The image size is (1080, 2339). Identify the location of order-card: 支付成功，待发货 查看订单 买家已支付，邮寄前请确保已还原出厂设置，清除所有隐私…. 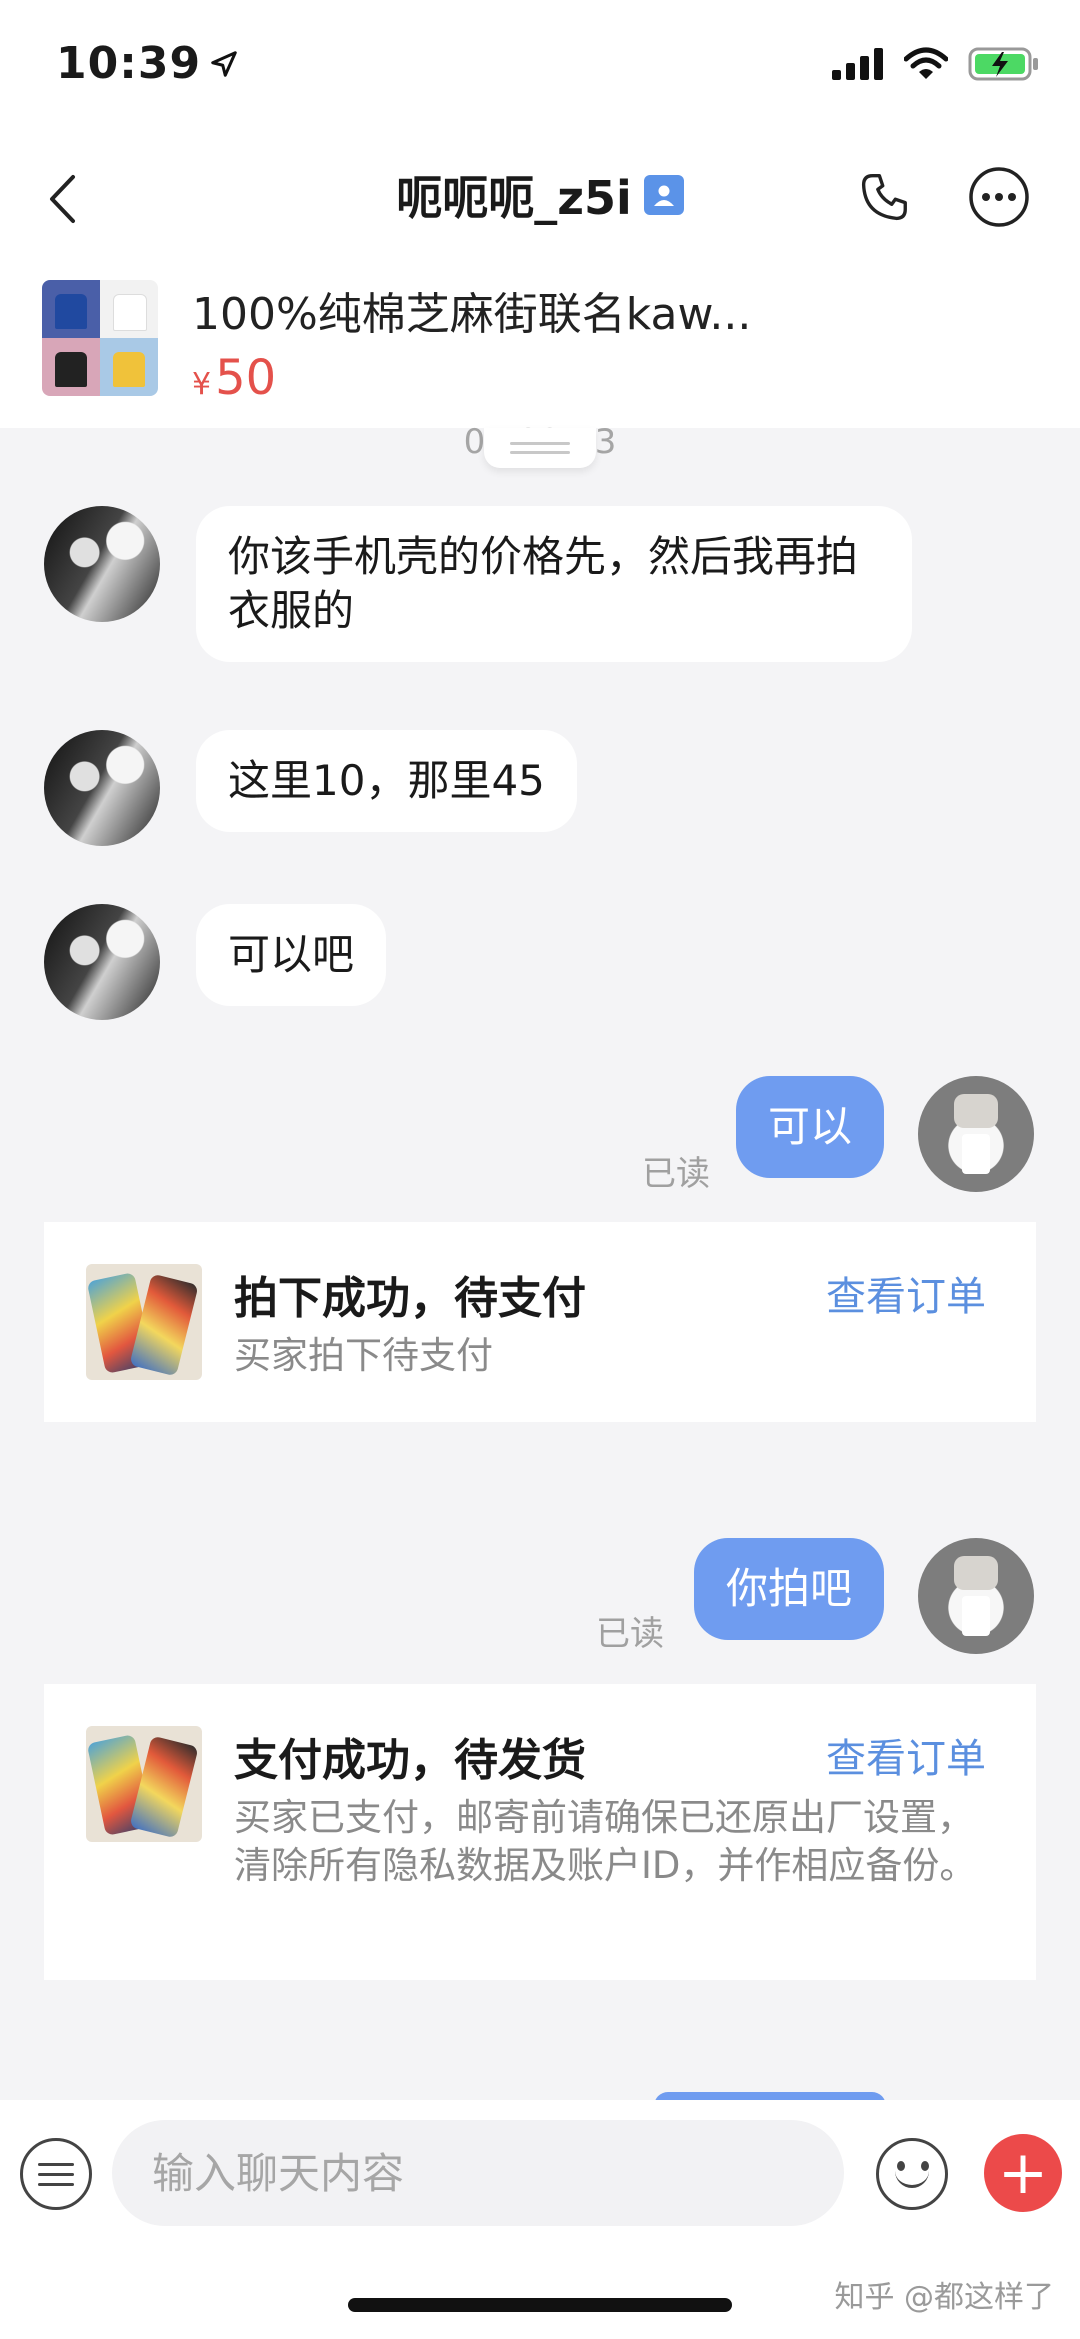
(540, 1832).